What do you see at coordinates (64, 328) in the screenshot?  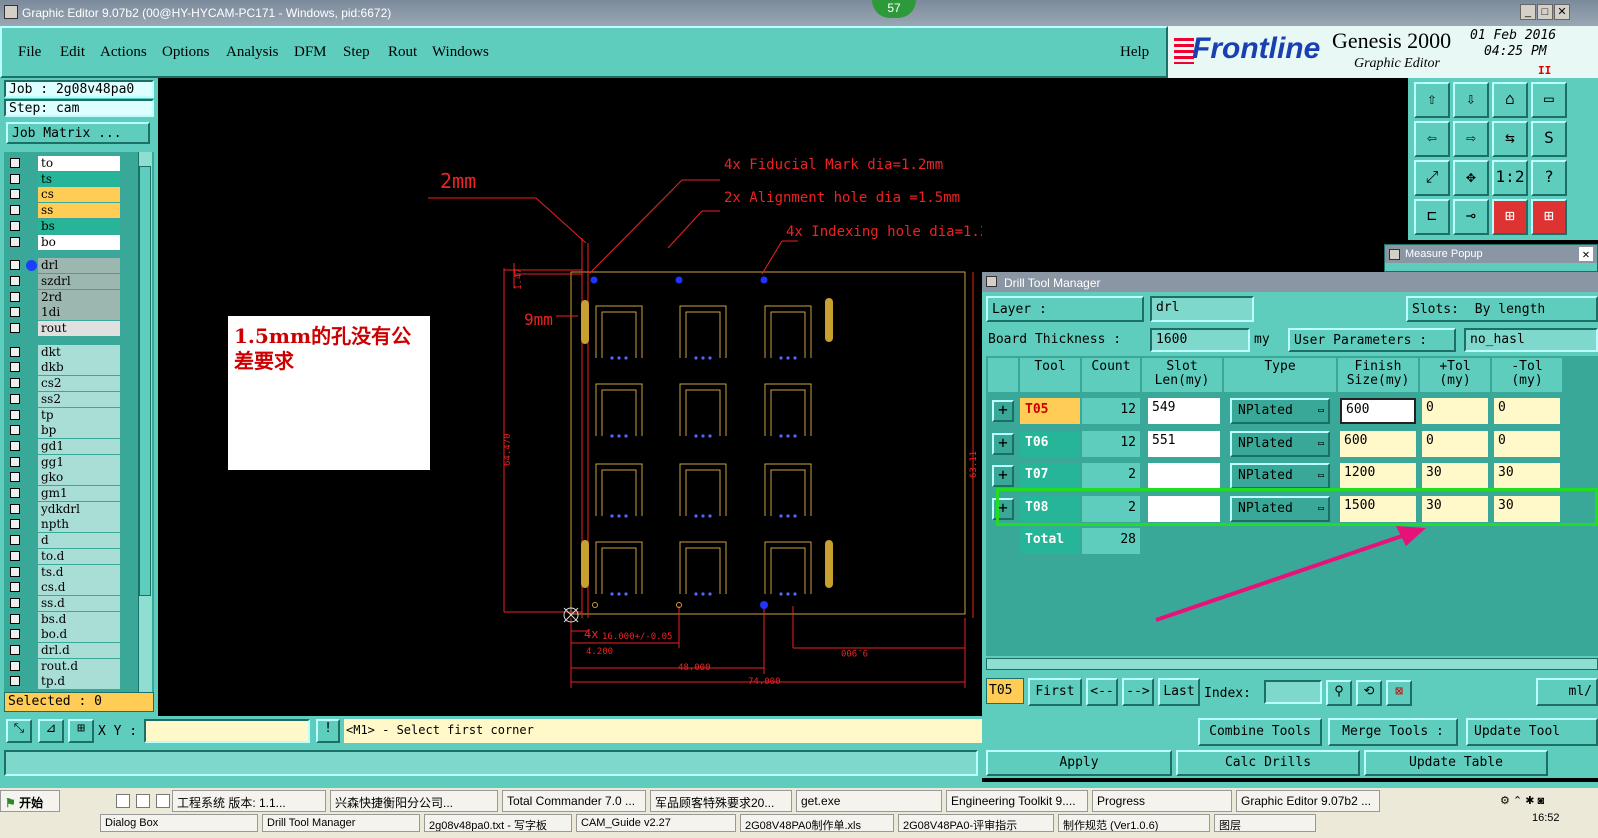 I see `layer-row-rout: rout` at bounding box center [64, 328].